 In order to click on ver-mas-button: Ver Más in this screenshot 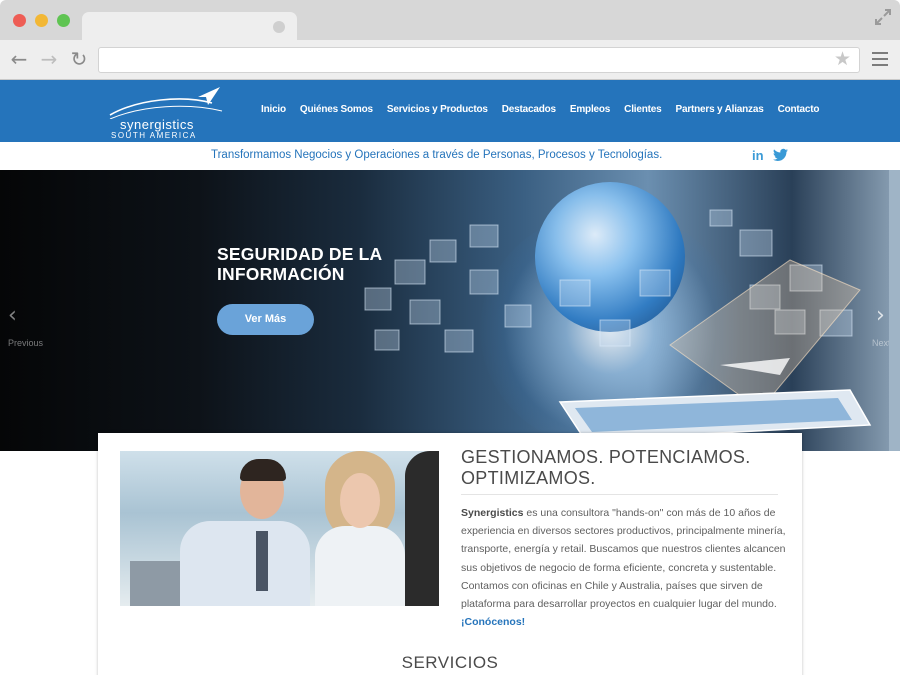, I will do `click(265, 319)`.